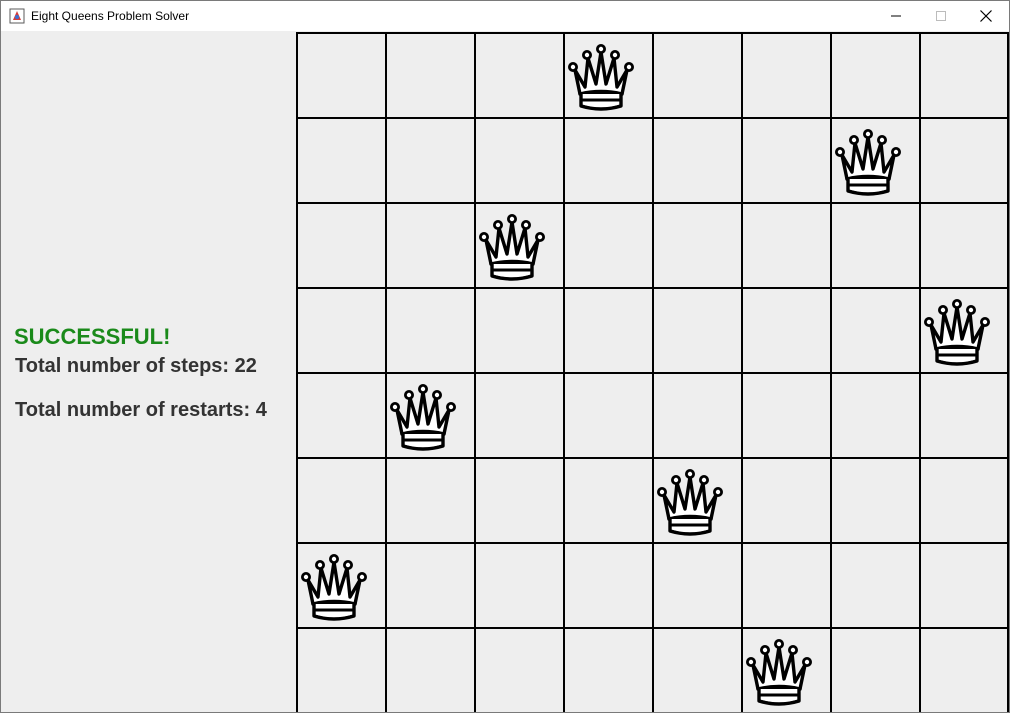 The width and height of the screenshot is (1010, 713). I want to click on minimize-icon, so click(895, 16).